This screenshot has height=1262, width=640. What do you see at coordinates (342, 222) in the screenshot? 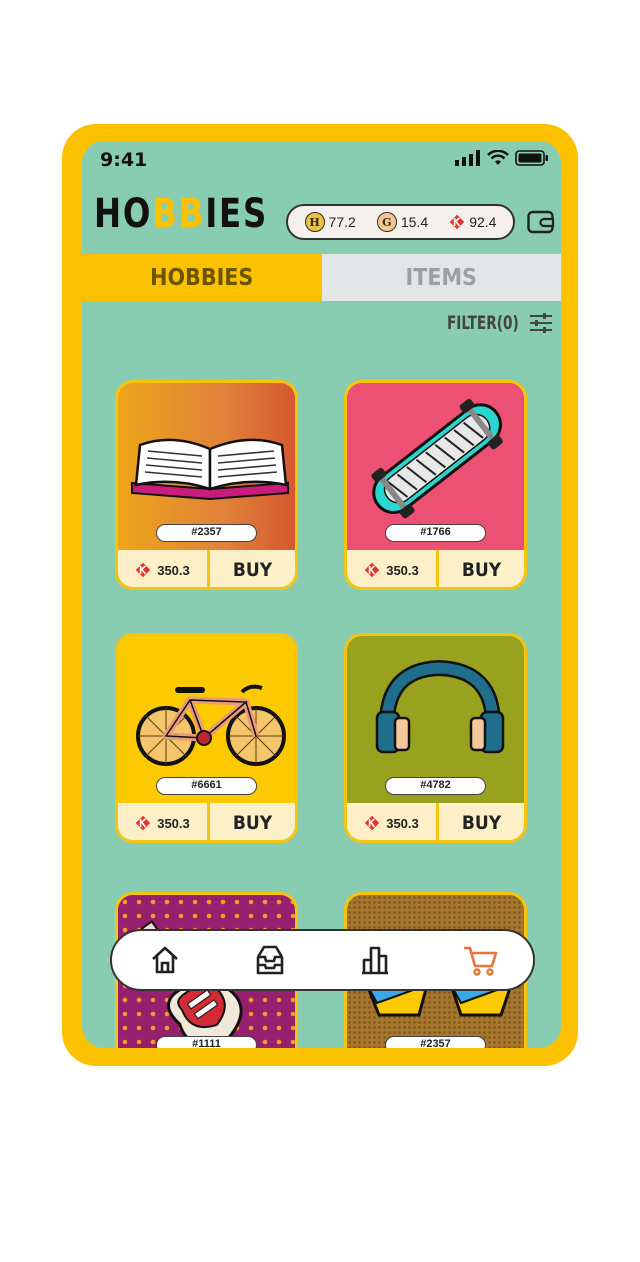
I see `h-coin-value: 77.2` at bounding box center [342, 222].